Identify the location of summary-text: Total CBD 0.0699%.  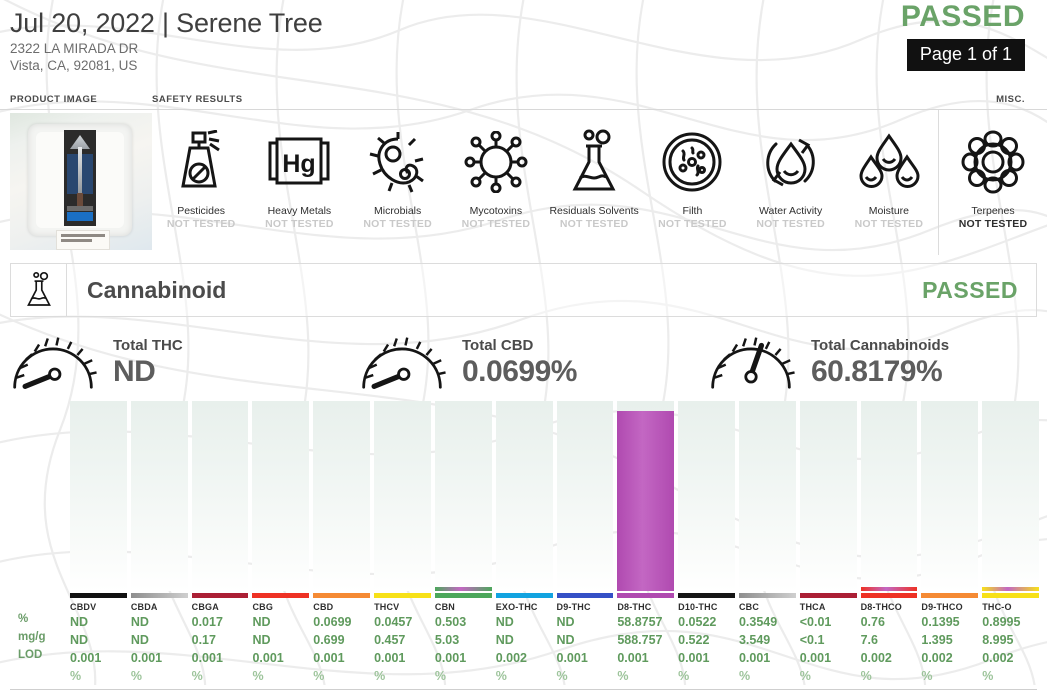
(515, 362).